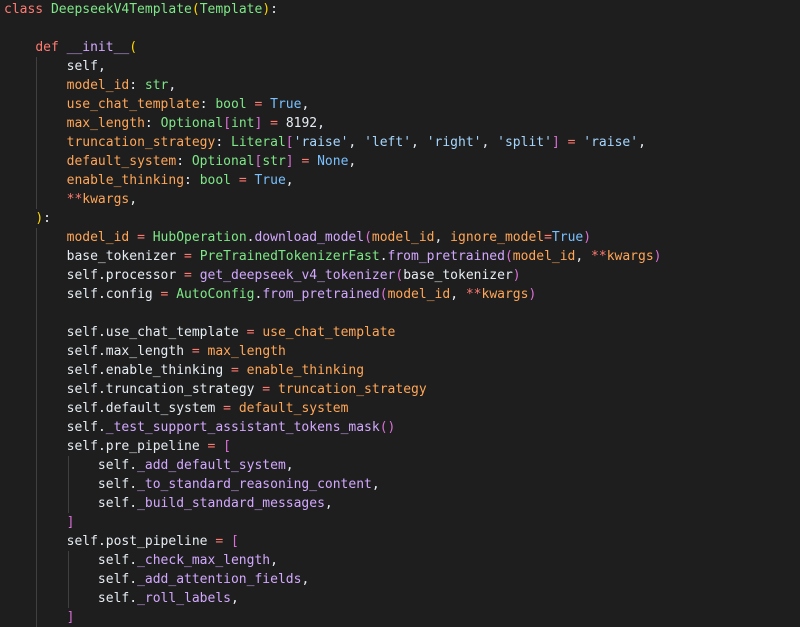 This screenshot has height=627, width=800. I want to click on token-cls: PreTrainedTokenizerFast, so click(289, 256).